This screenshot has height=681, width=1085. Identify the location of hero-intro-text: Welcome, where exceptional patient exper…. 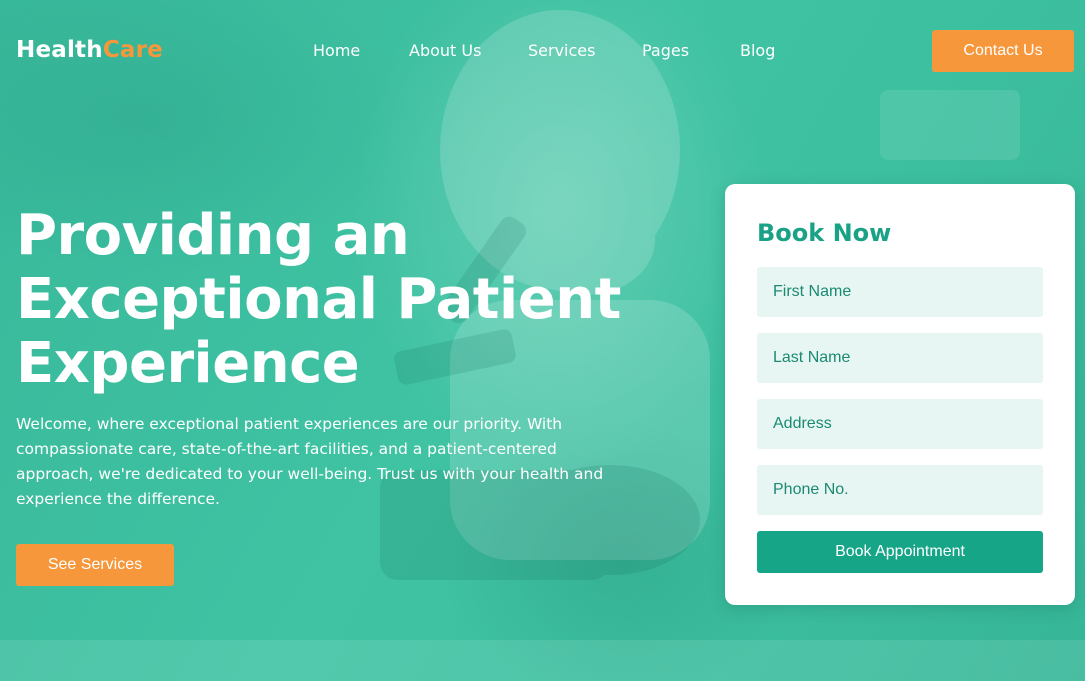
(310, 461).